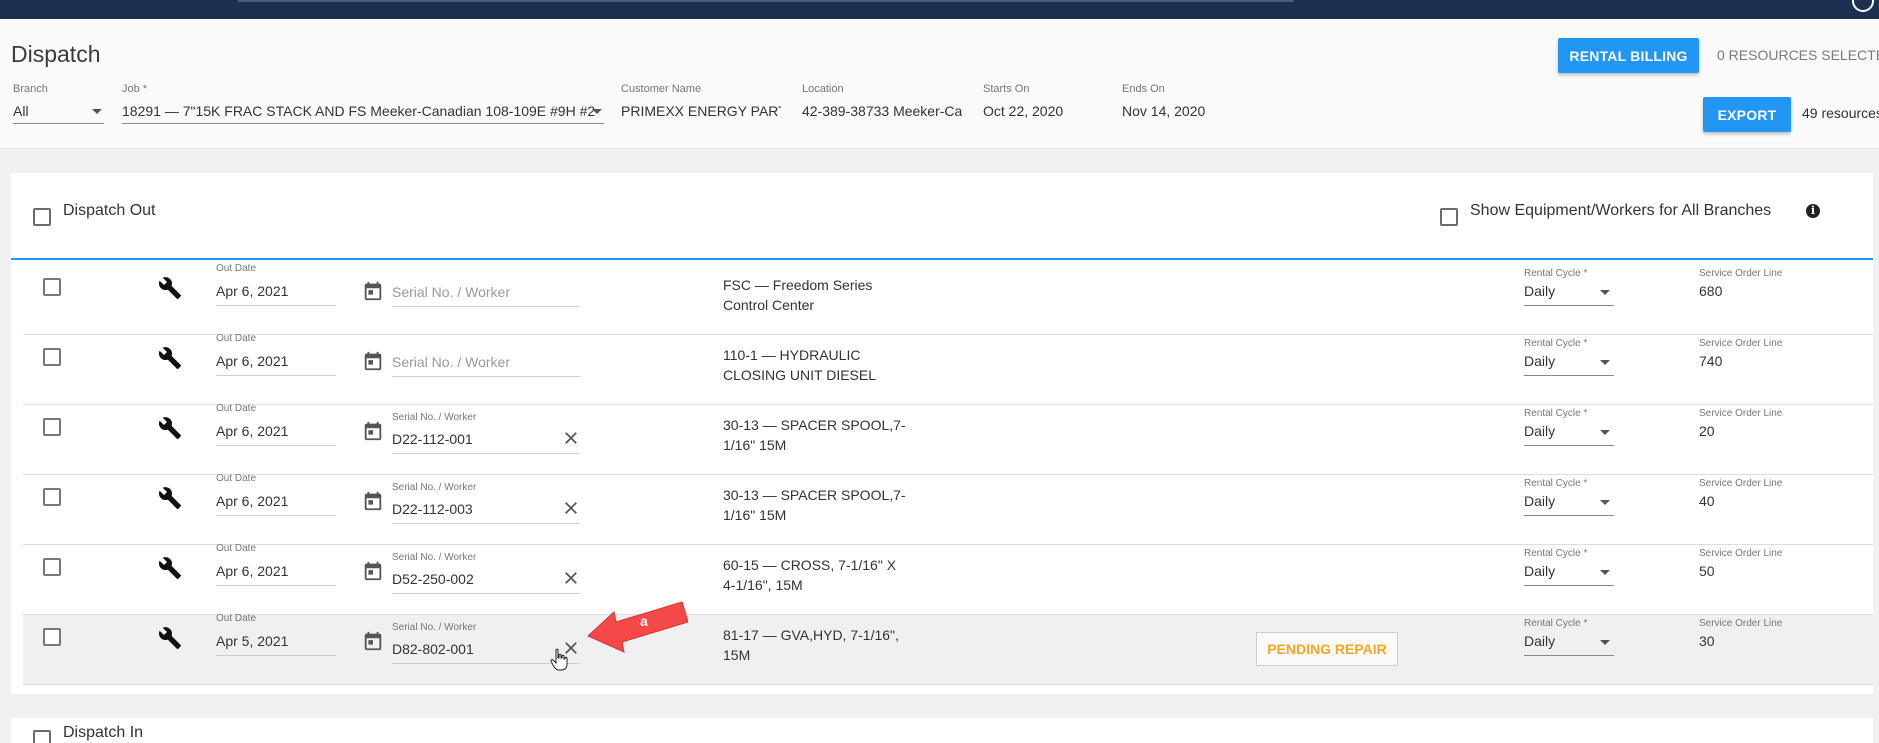  What do you see at coordinates (1006, 89) in the screenshot?
I see `starts-label: Starts On` at bounding box center [1006, 89].